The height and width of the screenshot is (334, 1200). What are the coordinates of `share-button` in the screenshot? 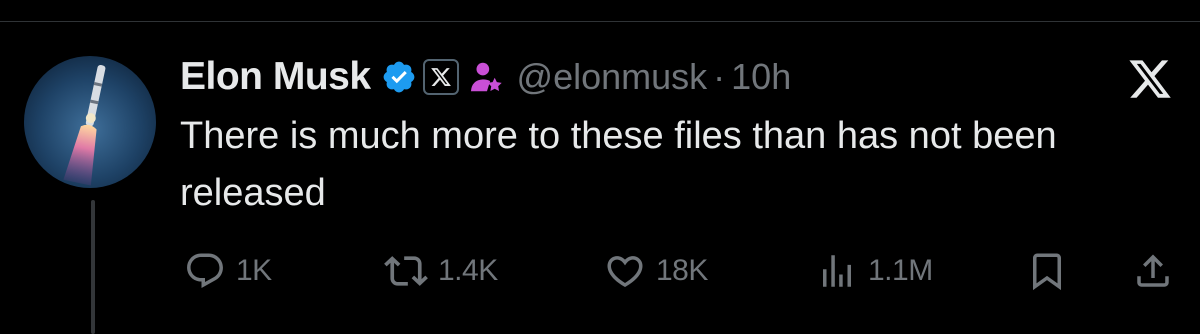 It's located at (1153, 271).